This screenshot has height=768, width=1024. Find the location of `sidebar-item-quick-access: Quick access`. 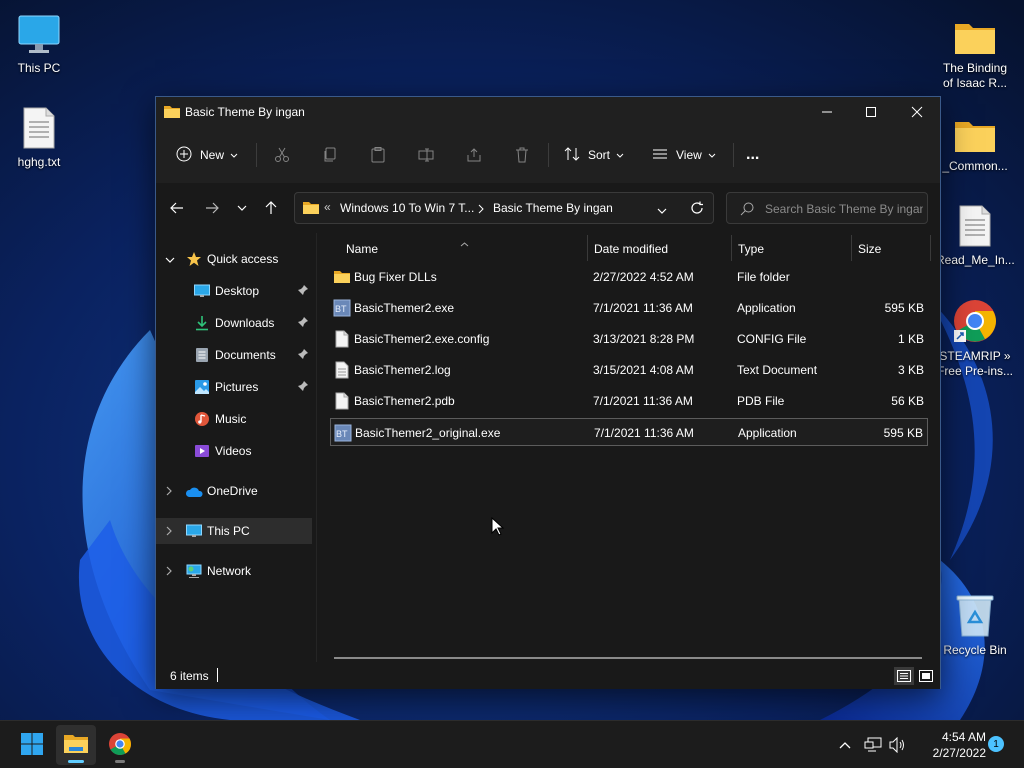

sidebar-item-quick-access: Quick access is located at coordinates (234, 259).